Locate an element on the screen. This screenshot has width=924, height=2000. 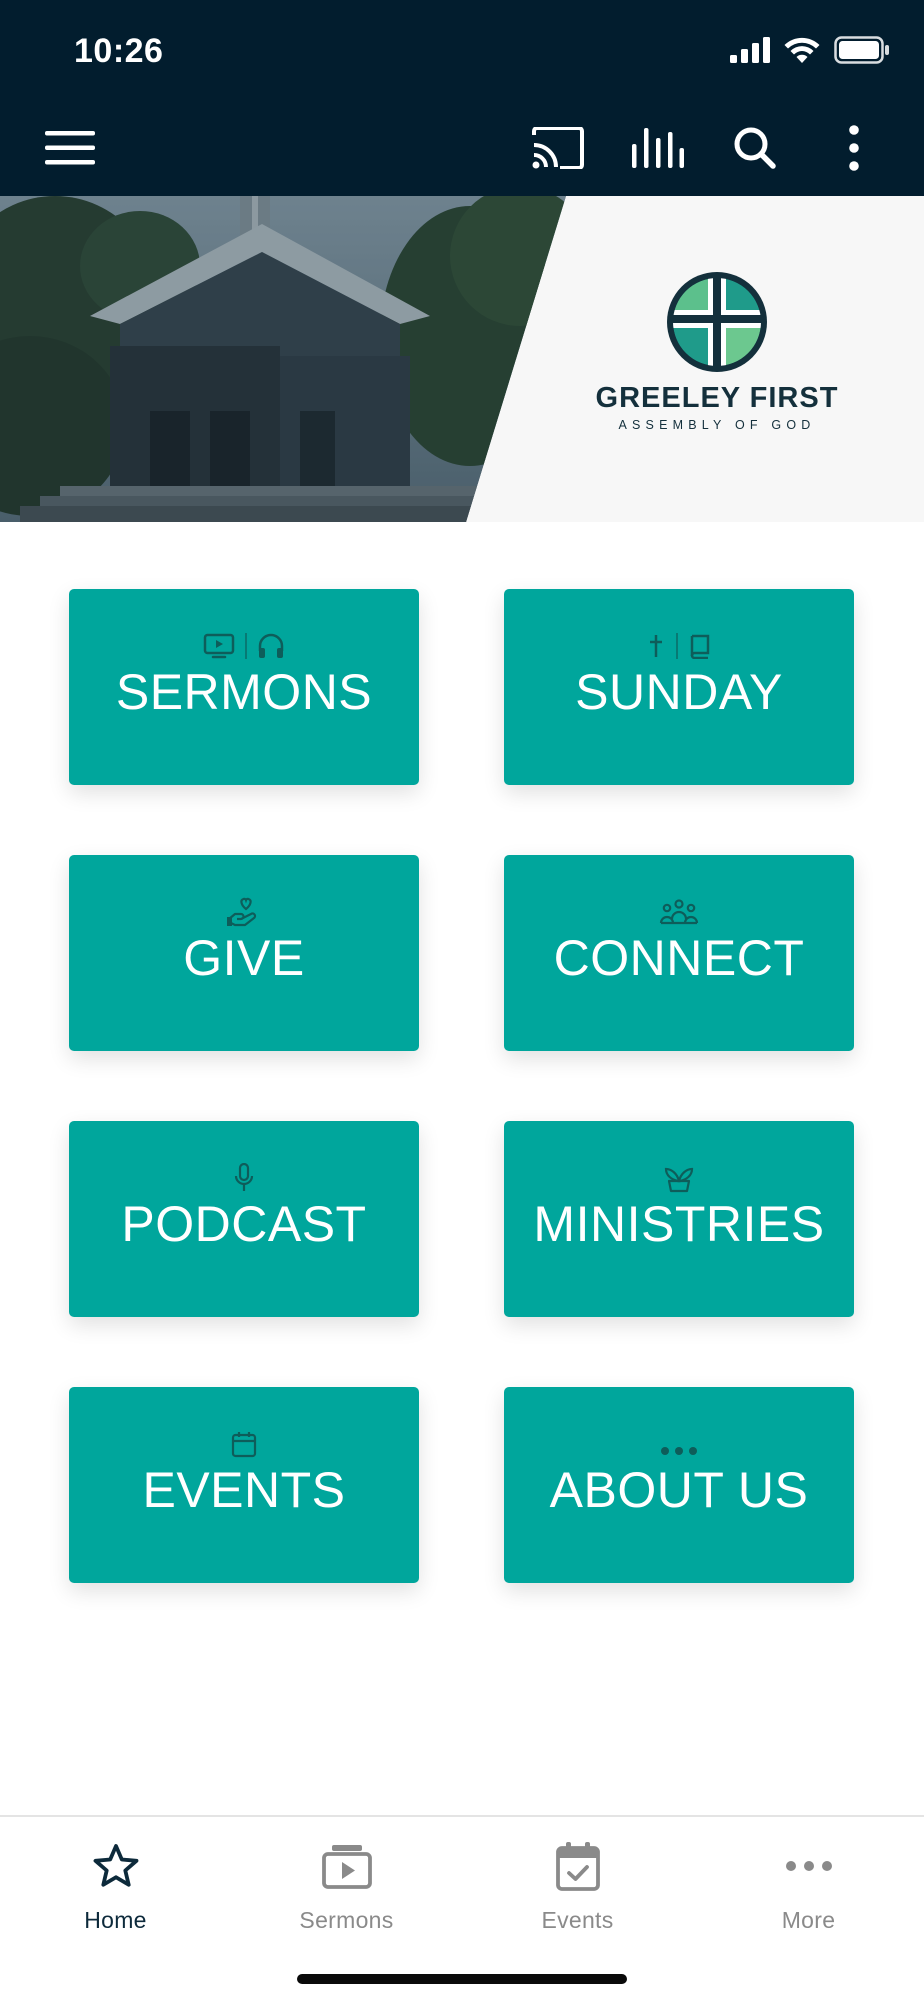
cast-button is located at coordinates (558, 148).